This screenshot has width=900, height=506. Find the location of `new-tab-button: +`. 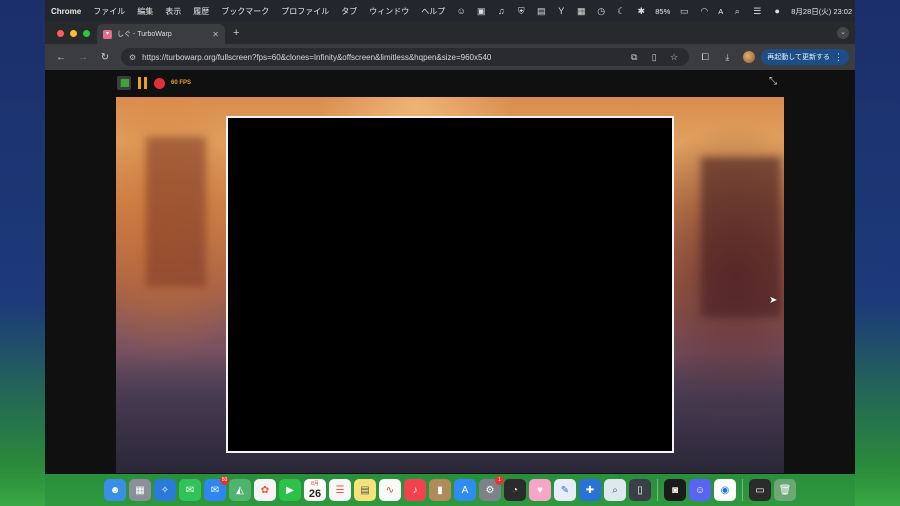

new-tab-button: + is located at coordinates (236, 33).